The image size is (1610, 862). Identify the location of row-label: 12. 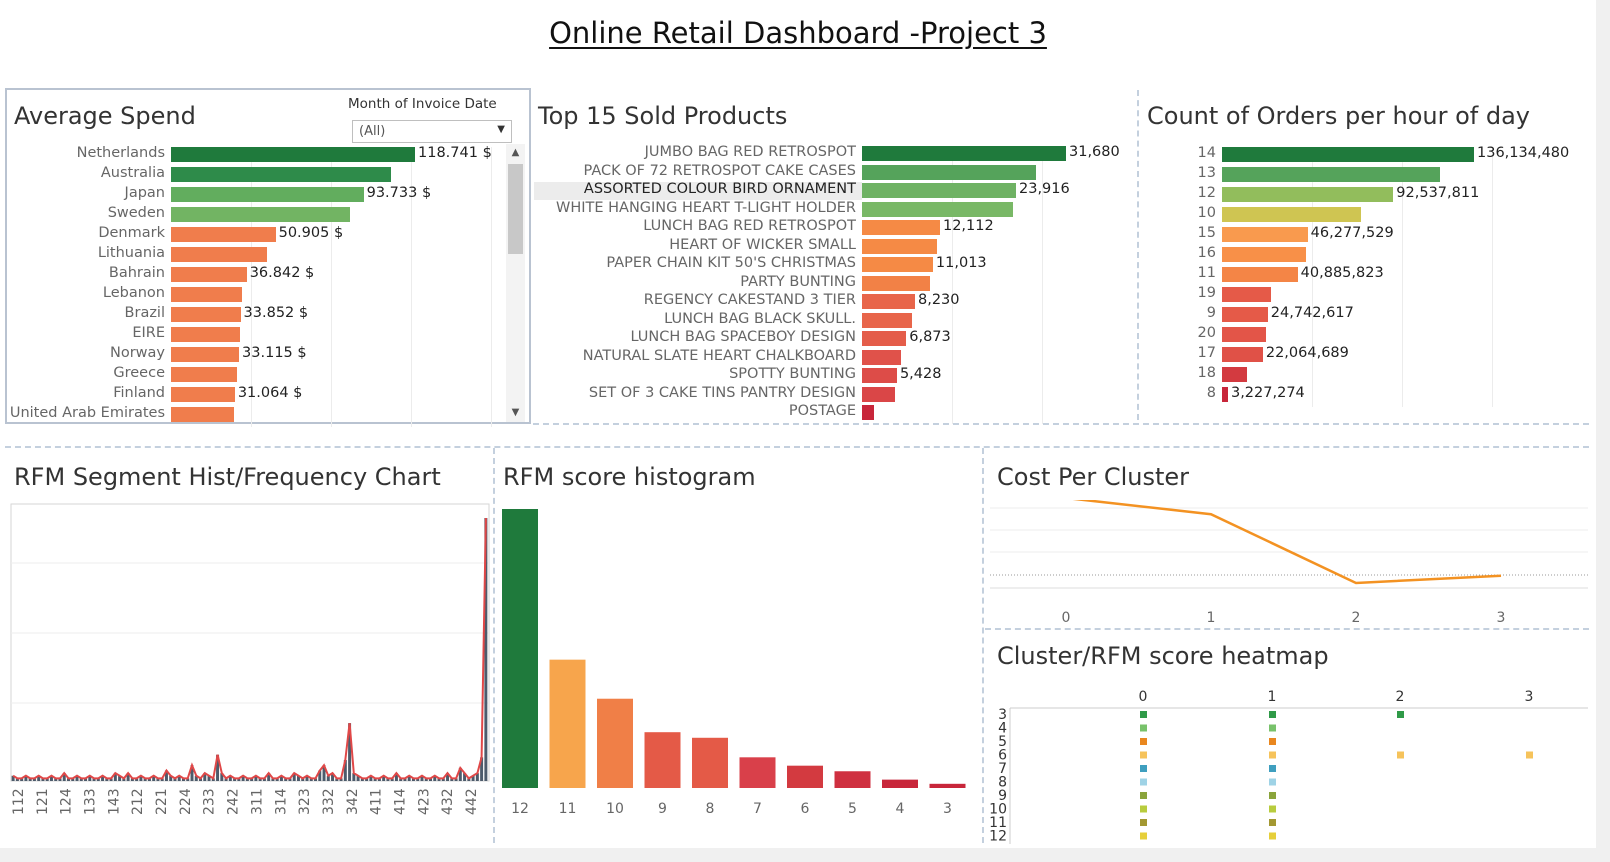
(998, 837).